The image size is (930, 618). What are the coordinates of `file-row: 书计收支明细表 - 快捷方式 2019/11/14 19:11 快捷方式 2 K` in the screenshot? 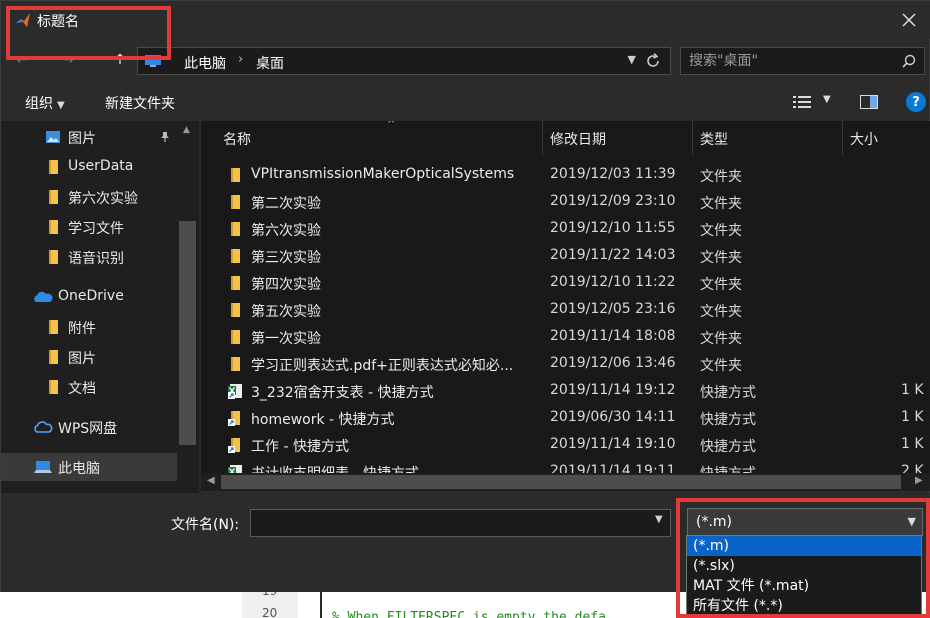 It's located at (565, 466).